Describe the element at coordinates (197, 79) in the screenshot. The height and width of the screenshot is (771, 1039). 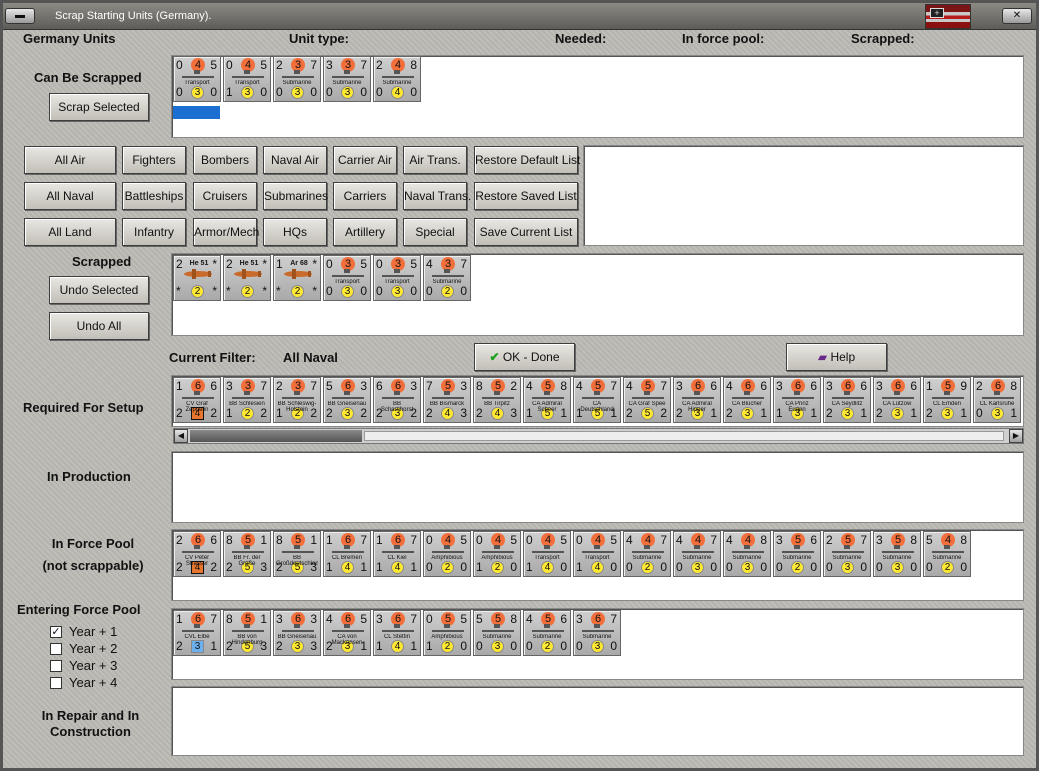
I see `unit-counter: 0 4 5 0 3 0 Transport` at that location.